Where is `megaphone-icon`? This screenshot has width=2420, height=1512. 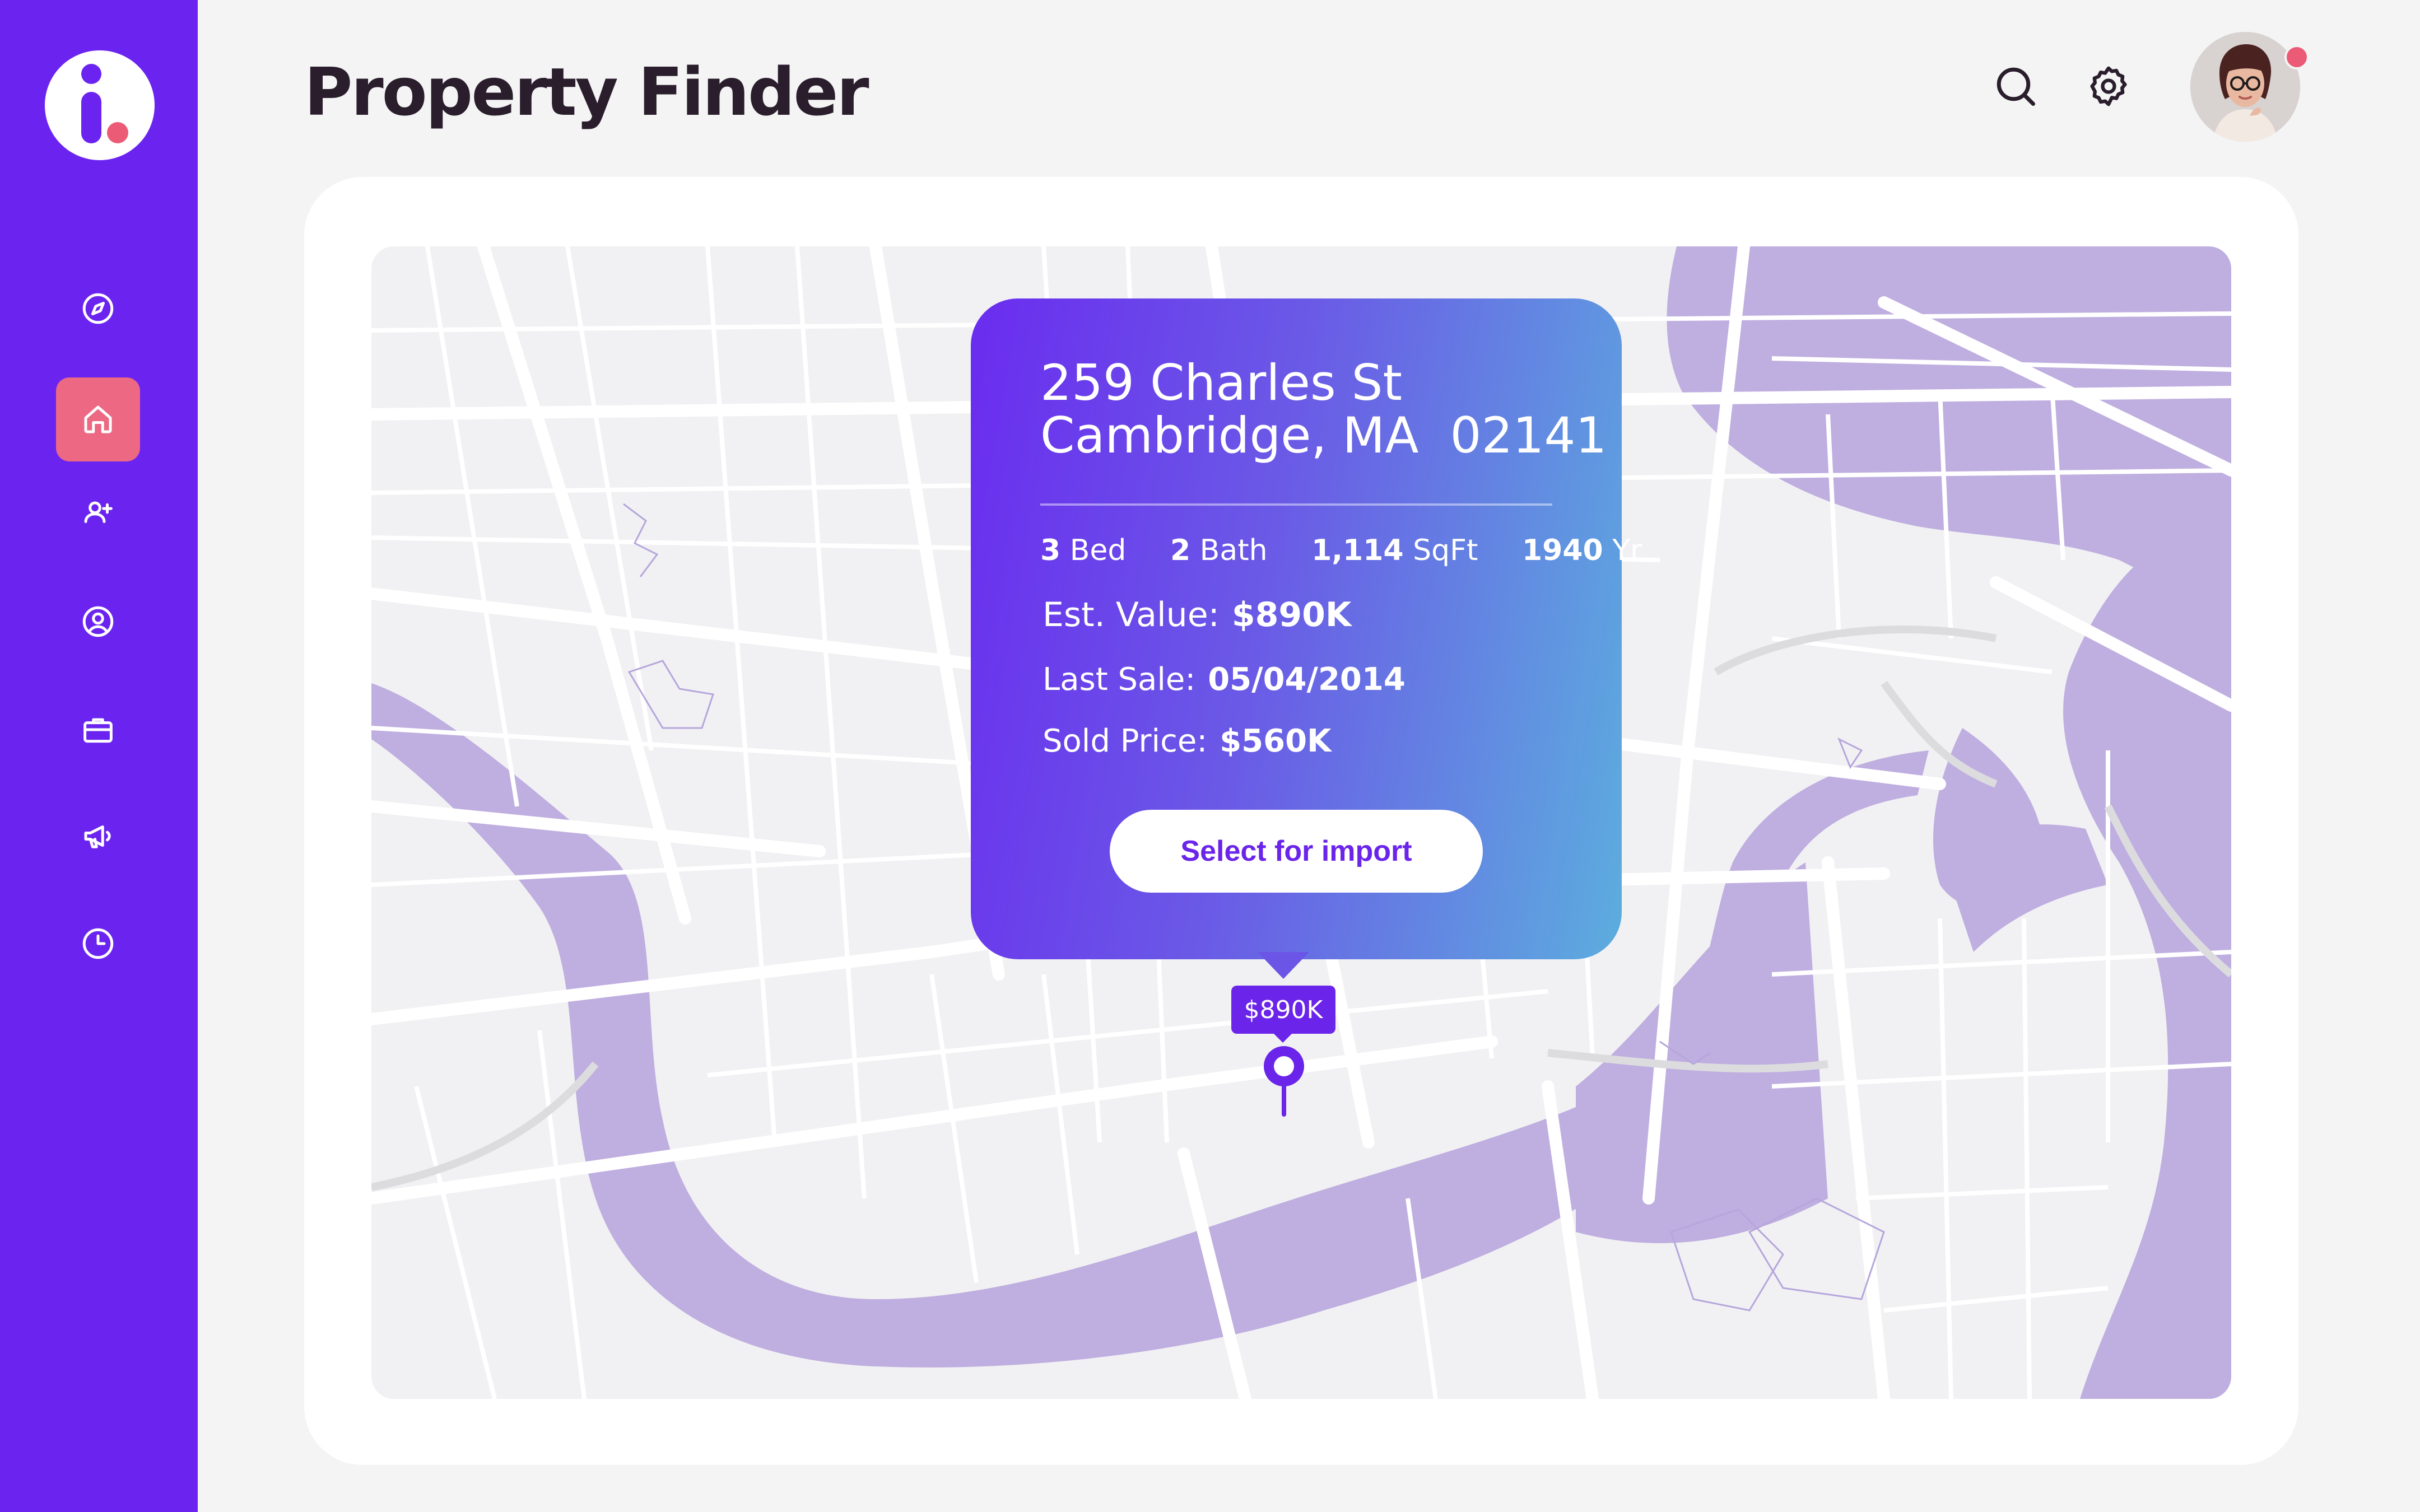
megaphone-icon is located at coordinates (98, 837).